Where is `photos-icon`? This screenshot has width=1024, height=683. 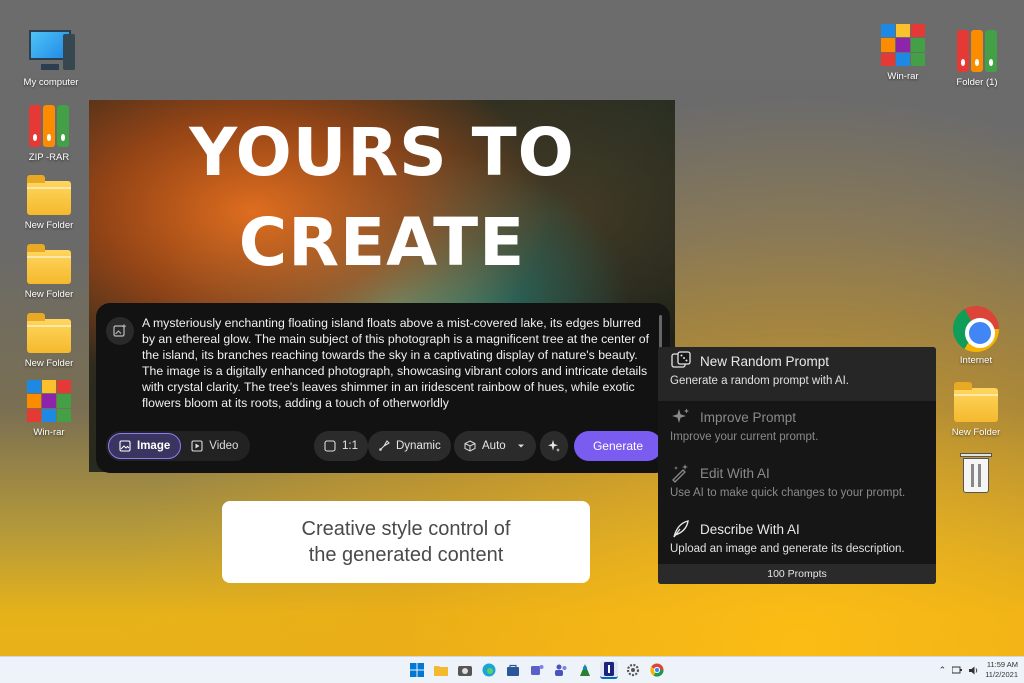
photos-icon is located at coordinates (585, 670).